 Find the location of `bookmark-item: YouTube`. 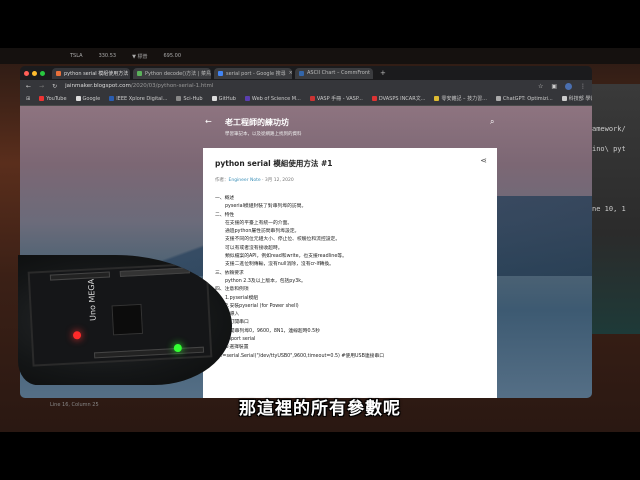

bookmark-item: YouTube is located at coordinates (53, 98).